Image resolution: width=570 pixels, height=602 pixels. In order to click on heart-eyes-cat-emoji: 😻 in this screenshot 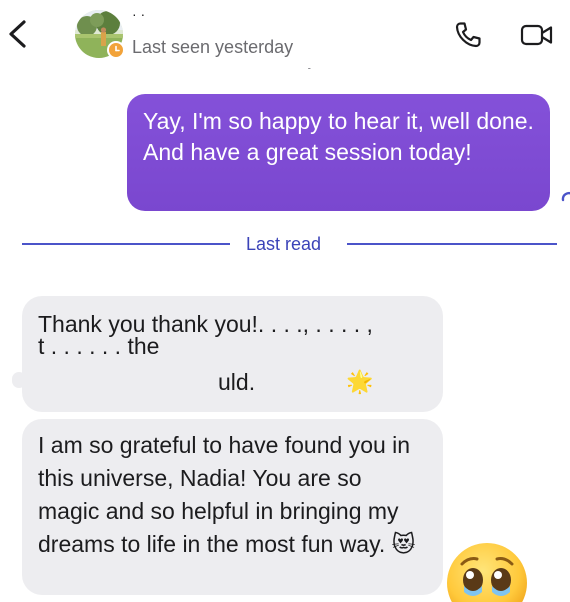, I will do `click(403, 544)`.